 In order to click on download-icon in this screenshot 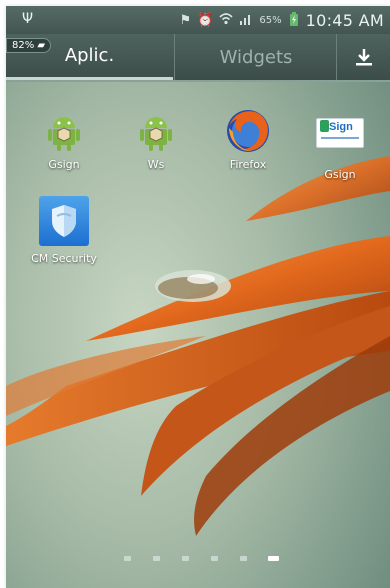, I will do `click(364, 57)`.